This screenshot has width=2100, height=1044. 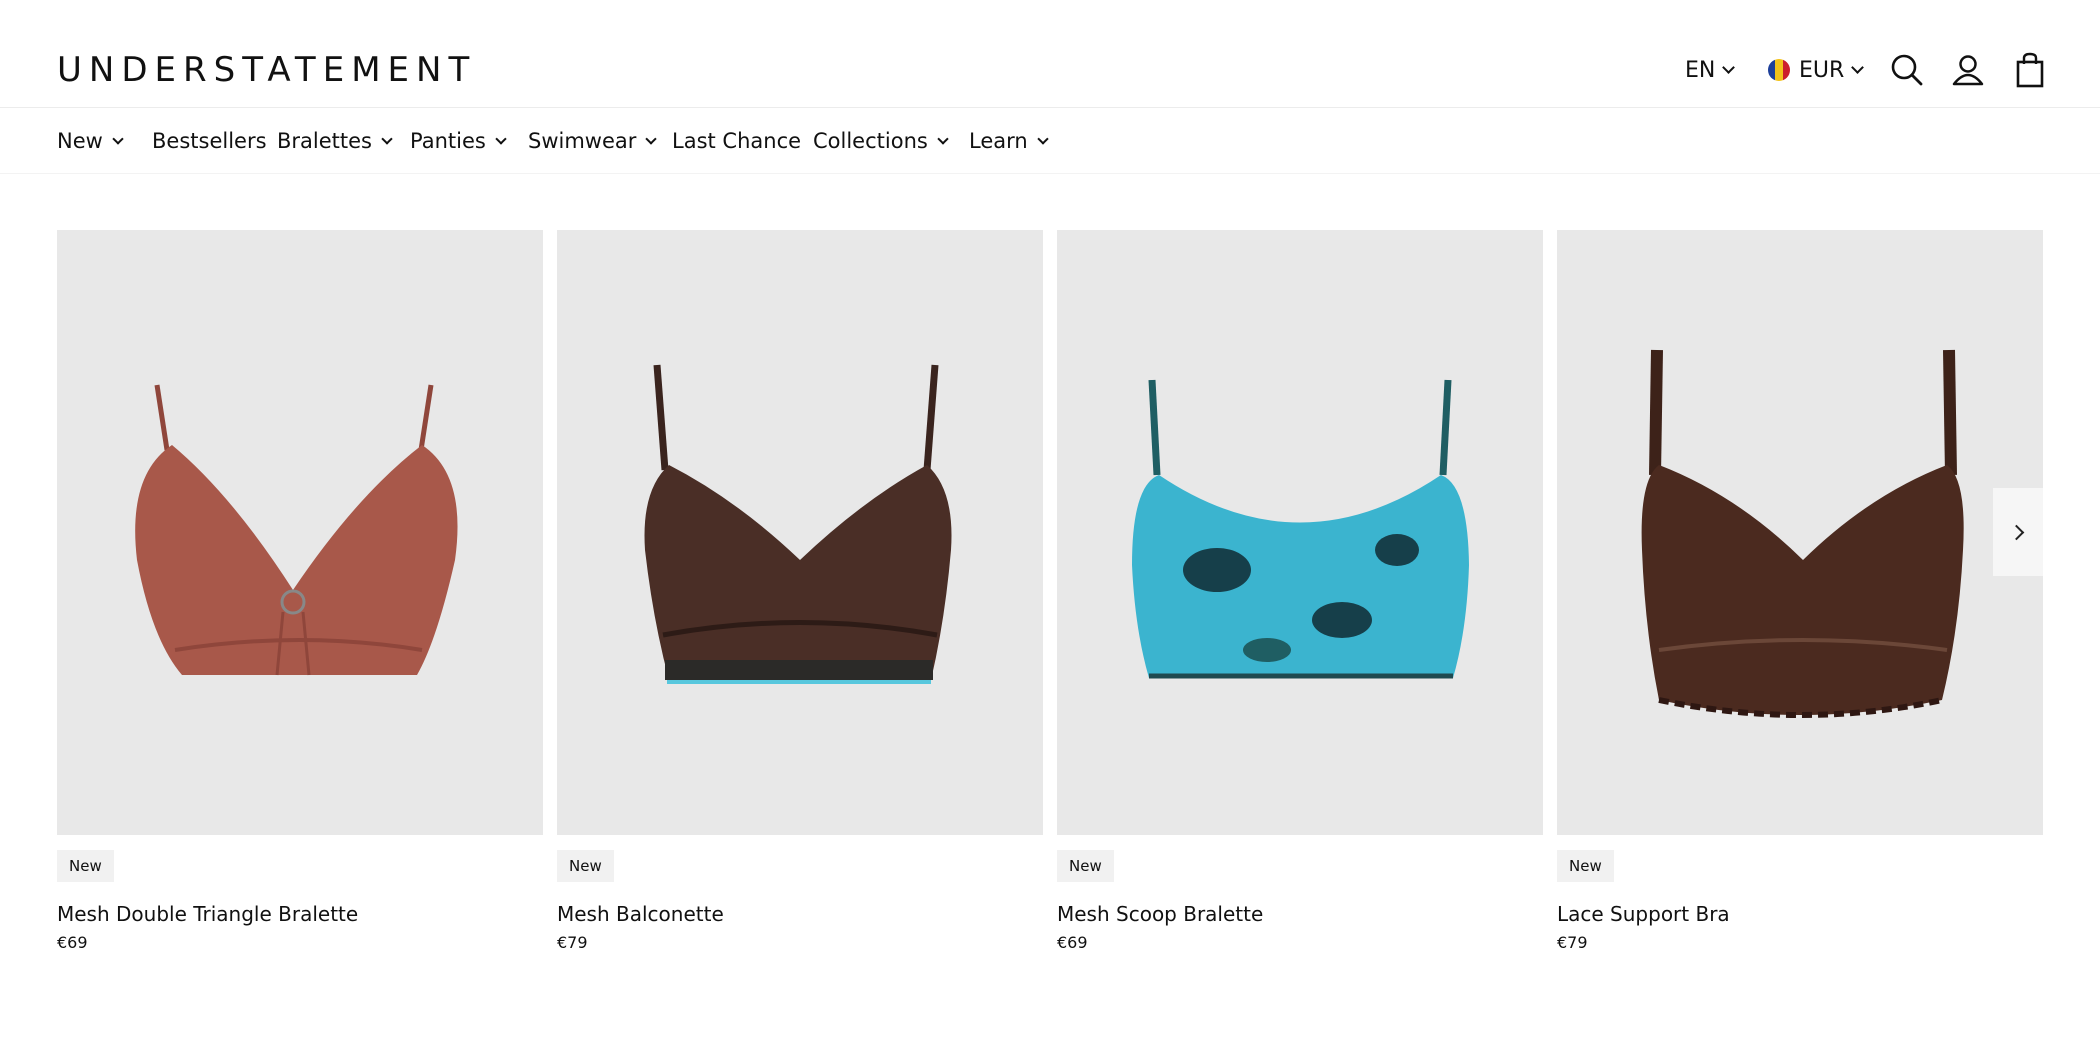 I want to click on nav-item-label: Swimwear, so click(x=582, y=141).